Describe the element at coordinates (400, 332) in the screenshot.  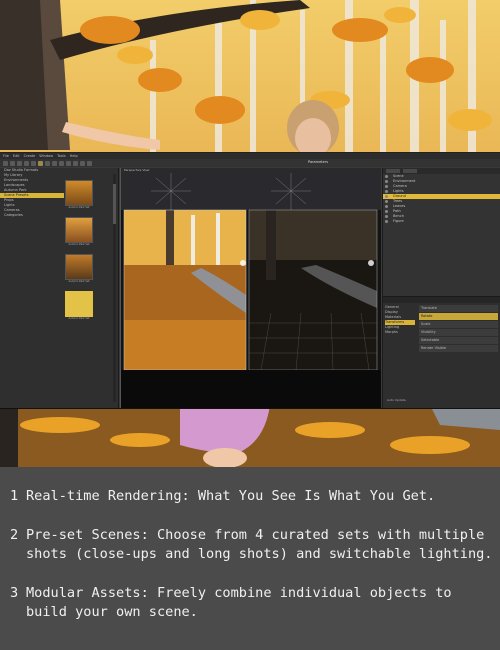
I see `parameter-category: Morphs` at that location.